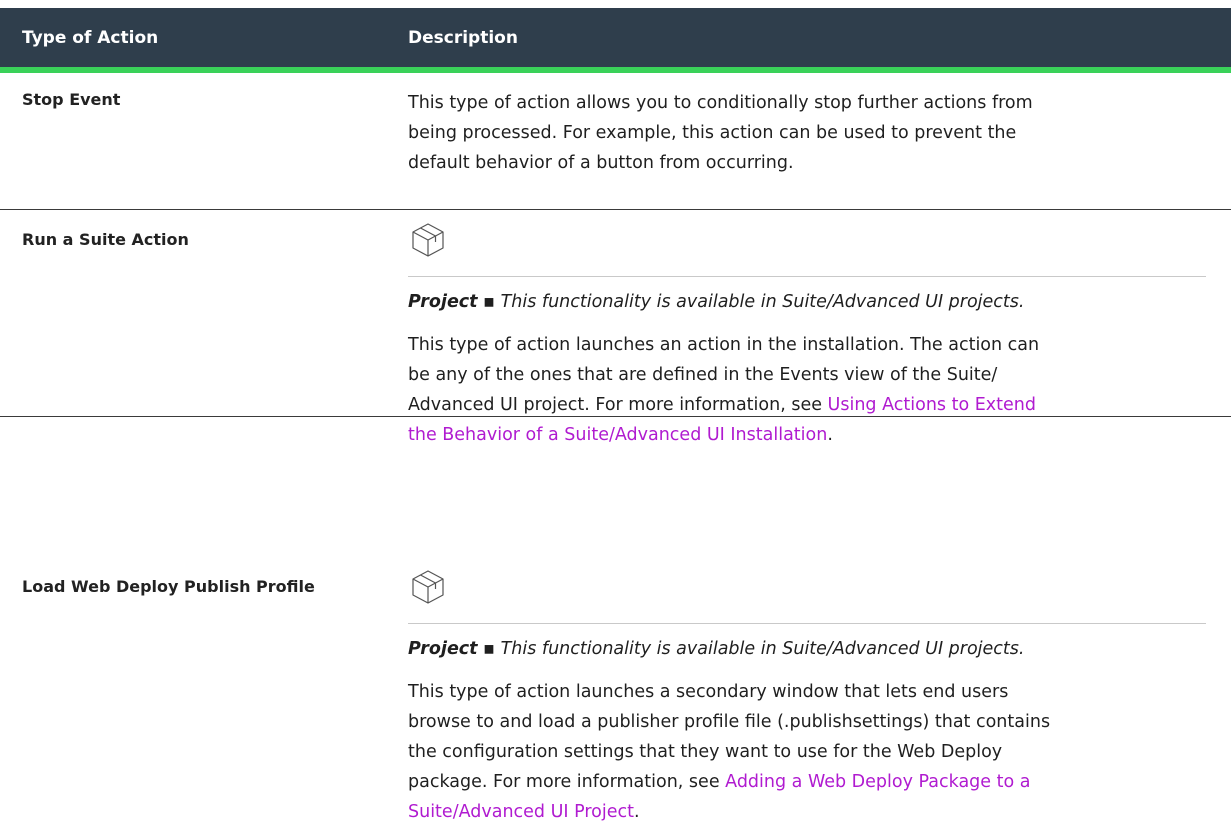  I want to click on description-text: package. For more information, see, so click(567, 782).